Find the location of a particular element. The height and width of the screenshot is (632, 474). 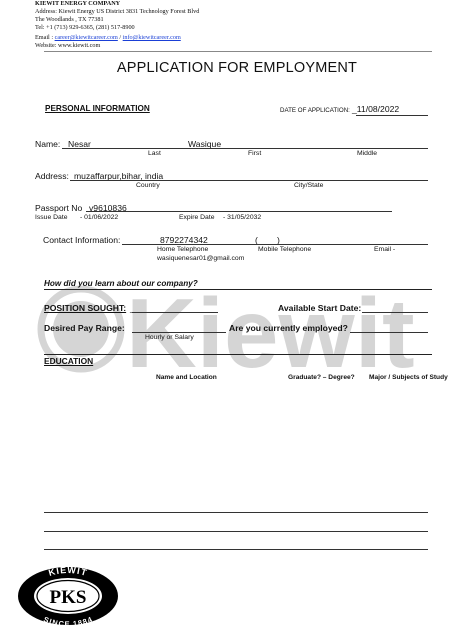

position-sought-label: POSITION SOUGHT: is located at coordinates (85, 308).